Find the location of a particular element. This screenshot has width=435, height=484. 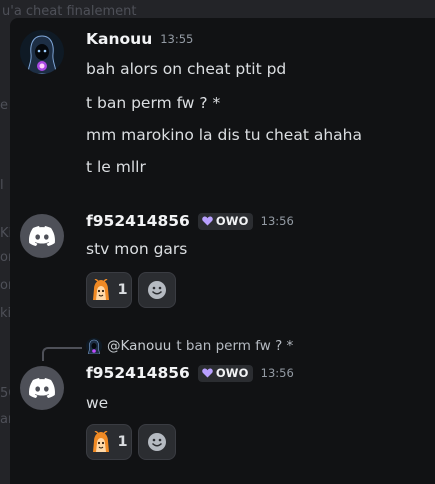

message-text: t le mllr is located at coordinates (116, 167).